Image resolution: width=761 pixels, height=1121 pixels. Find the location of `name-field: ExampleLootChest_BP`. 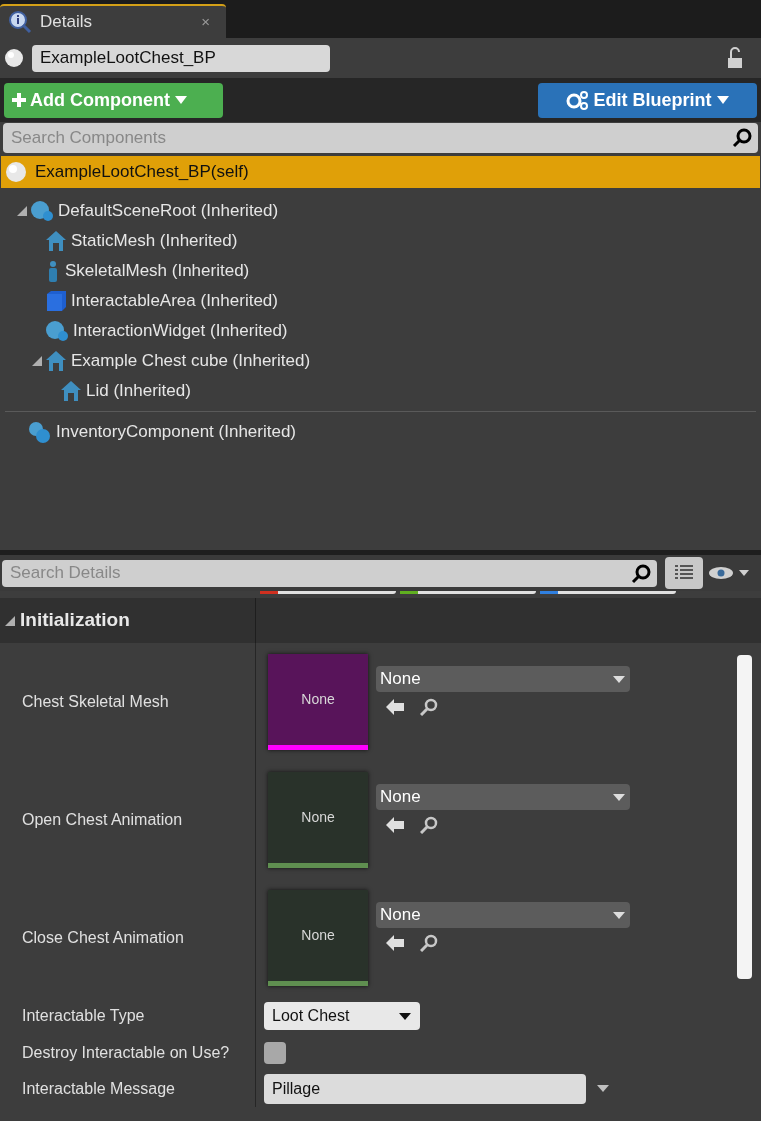

name-field: ExampleLootChest_BP is located at coordinates (181, 58).